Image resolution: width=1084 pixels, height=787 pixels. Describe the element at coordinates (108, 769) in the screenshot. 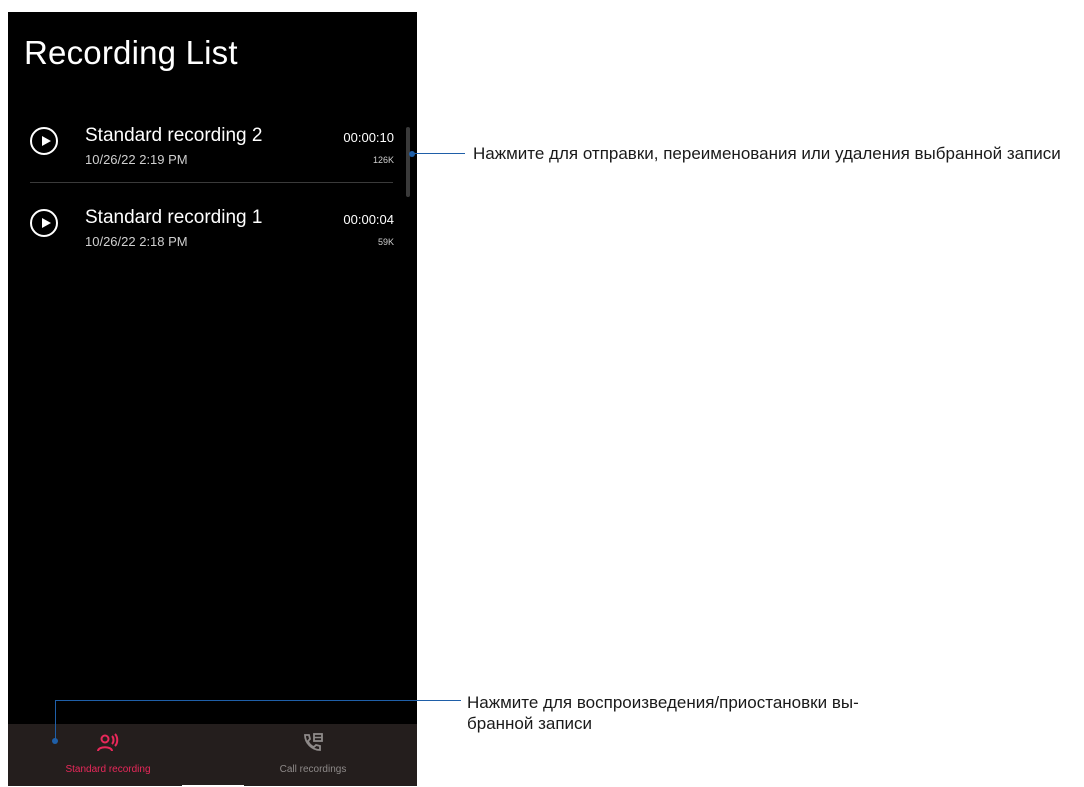

I see `tab-label: Standard recording` at that location.